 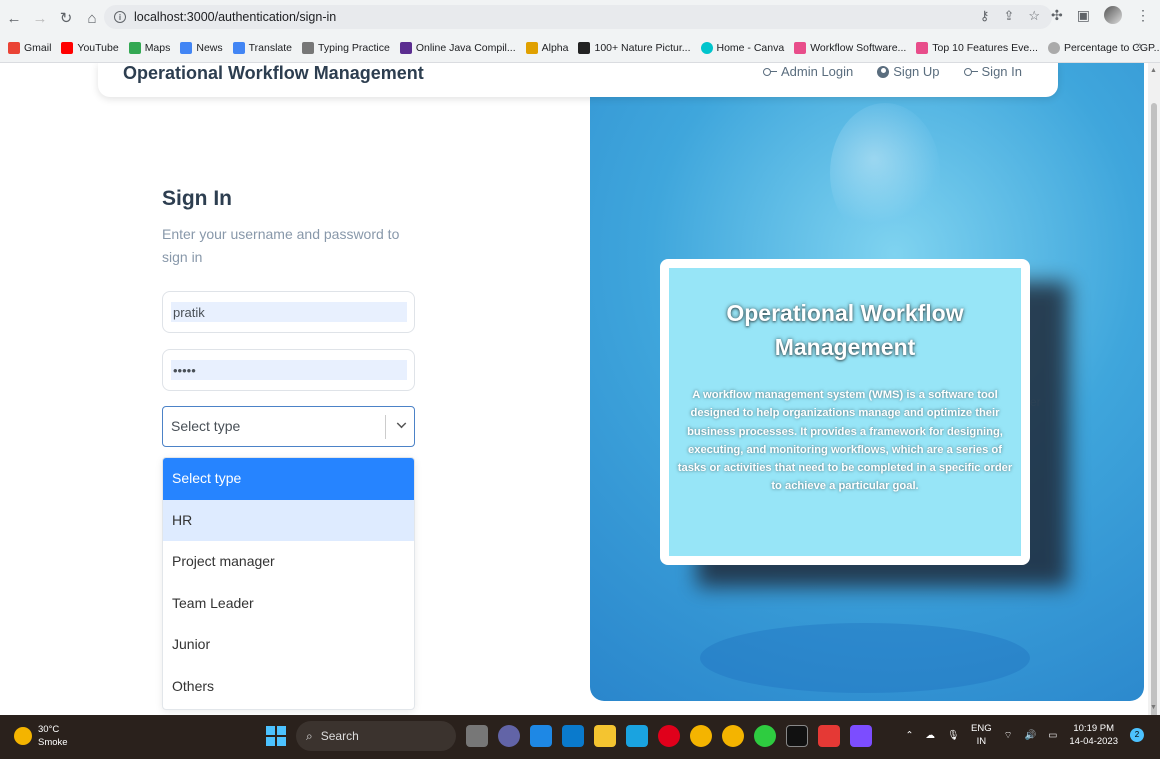 What do you see at coordinates (807, 71) in the screenshot?
I see `nav-admin-login: Admin Login` at bounding box center [807, 71].